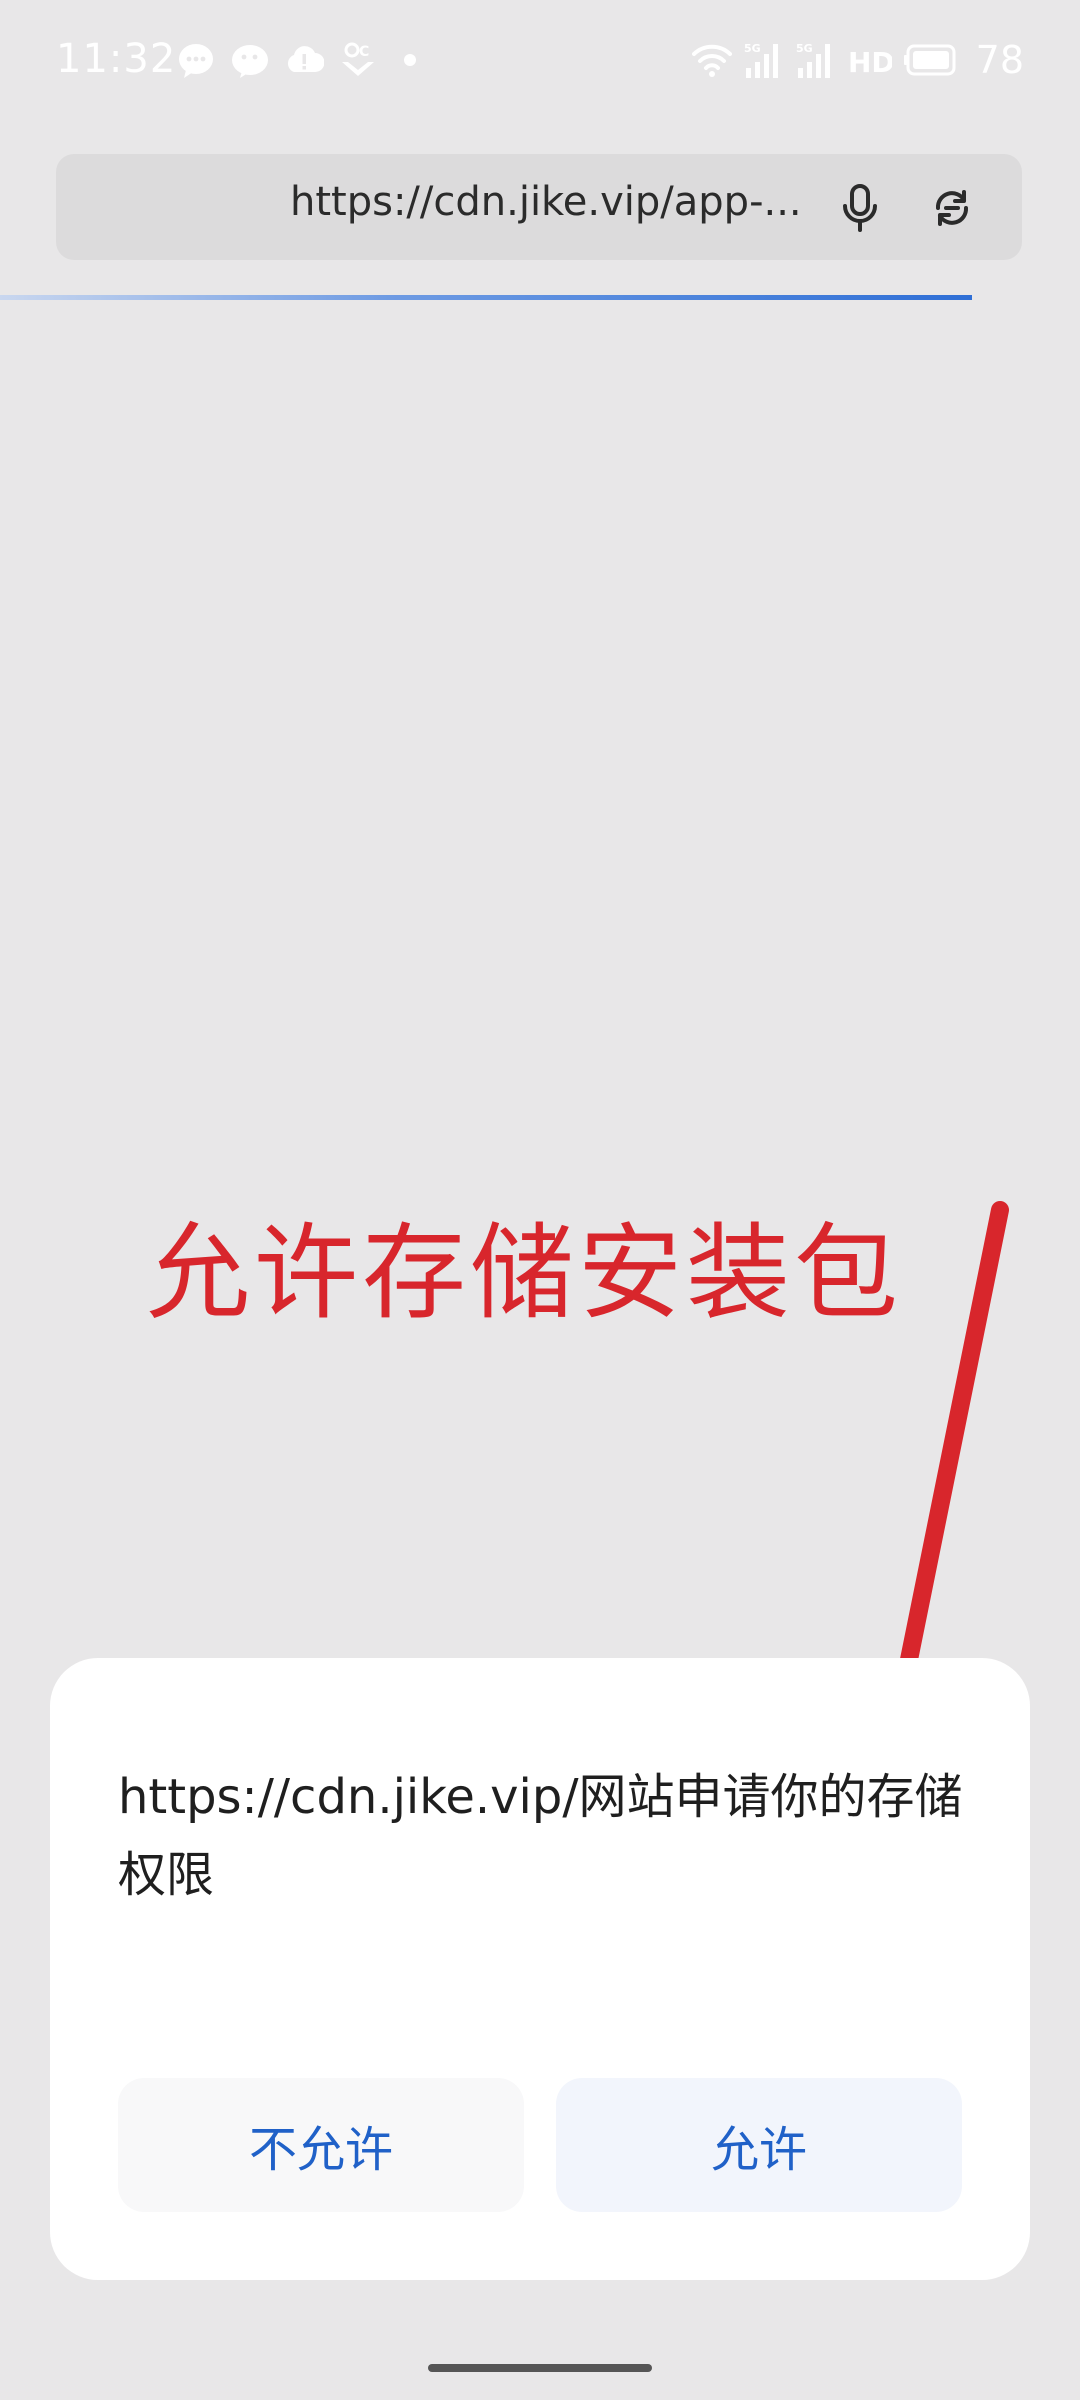  What do you see at coordinates (540, 62) in the screenshot?
I see `status-bar: 11:32 C 5G 5G HD 78` at bounding box center [540, 62].